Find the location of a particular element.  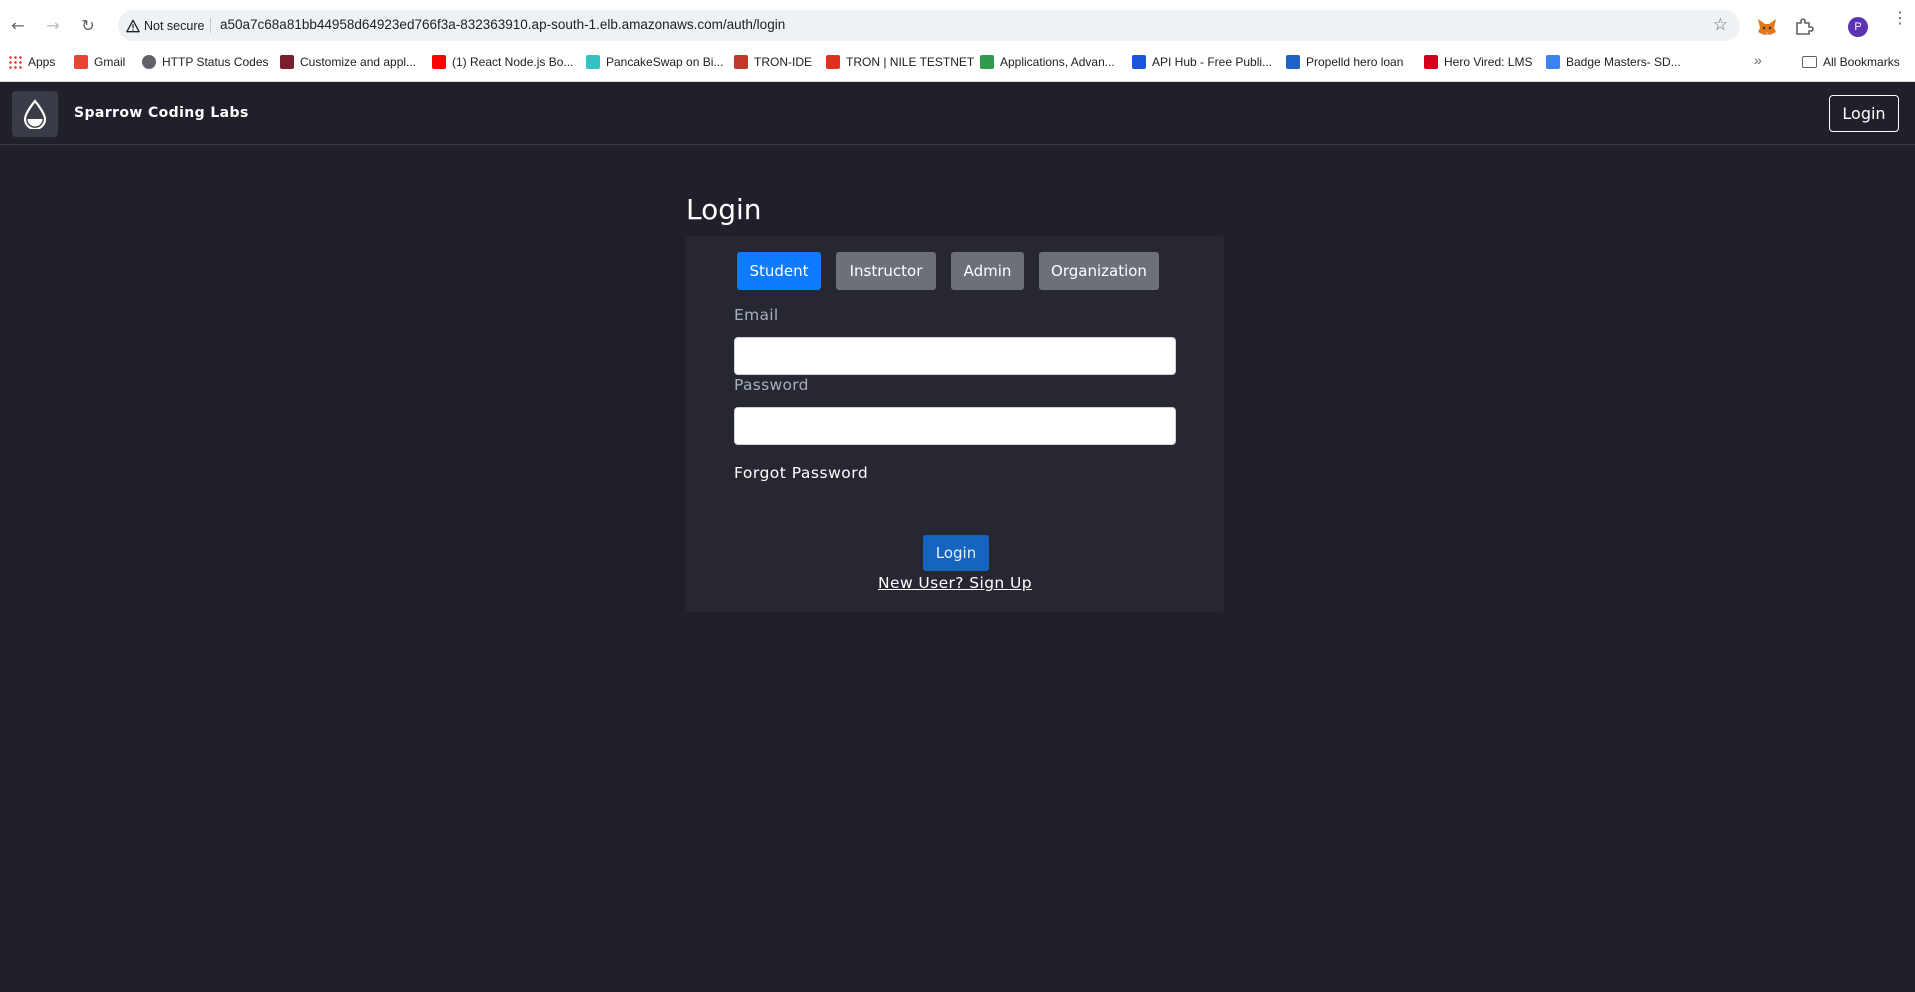

extensions-puzzle-icon is located at coordinates (1804, 26).